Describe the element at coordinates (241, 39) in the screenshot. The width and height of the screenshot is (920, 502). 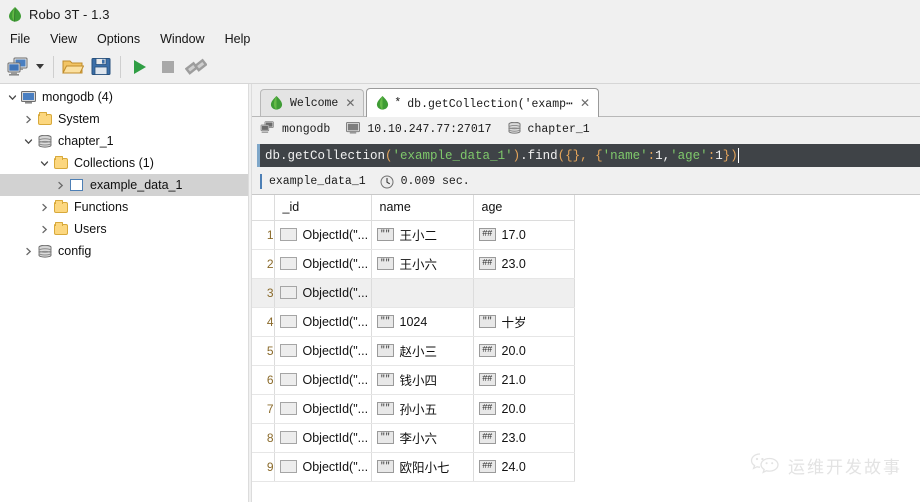
I see `menu-help: Help` at that location.